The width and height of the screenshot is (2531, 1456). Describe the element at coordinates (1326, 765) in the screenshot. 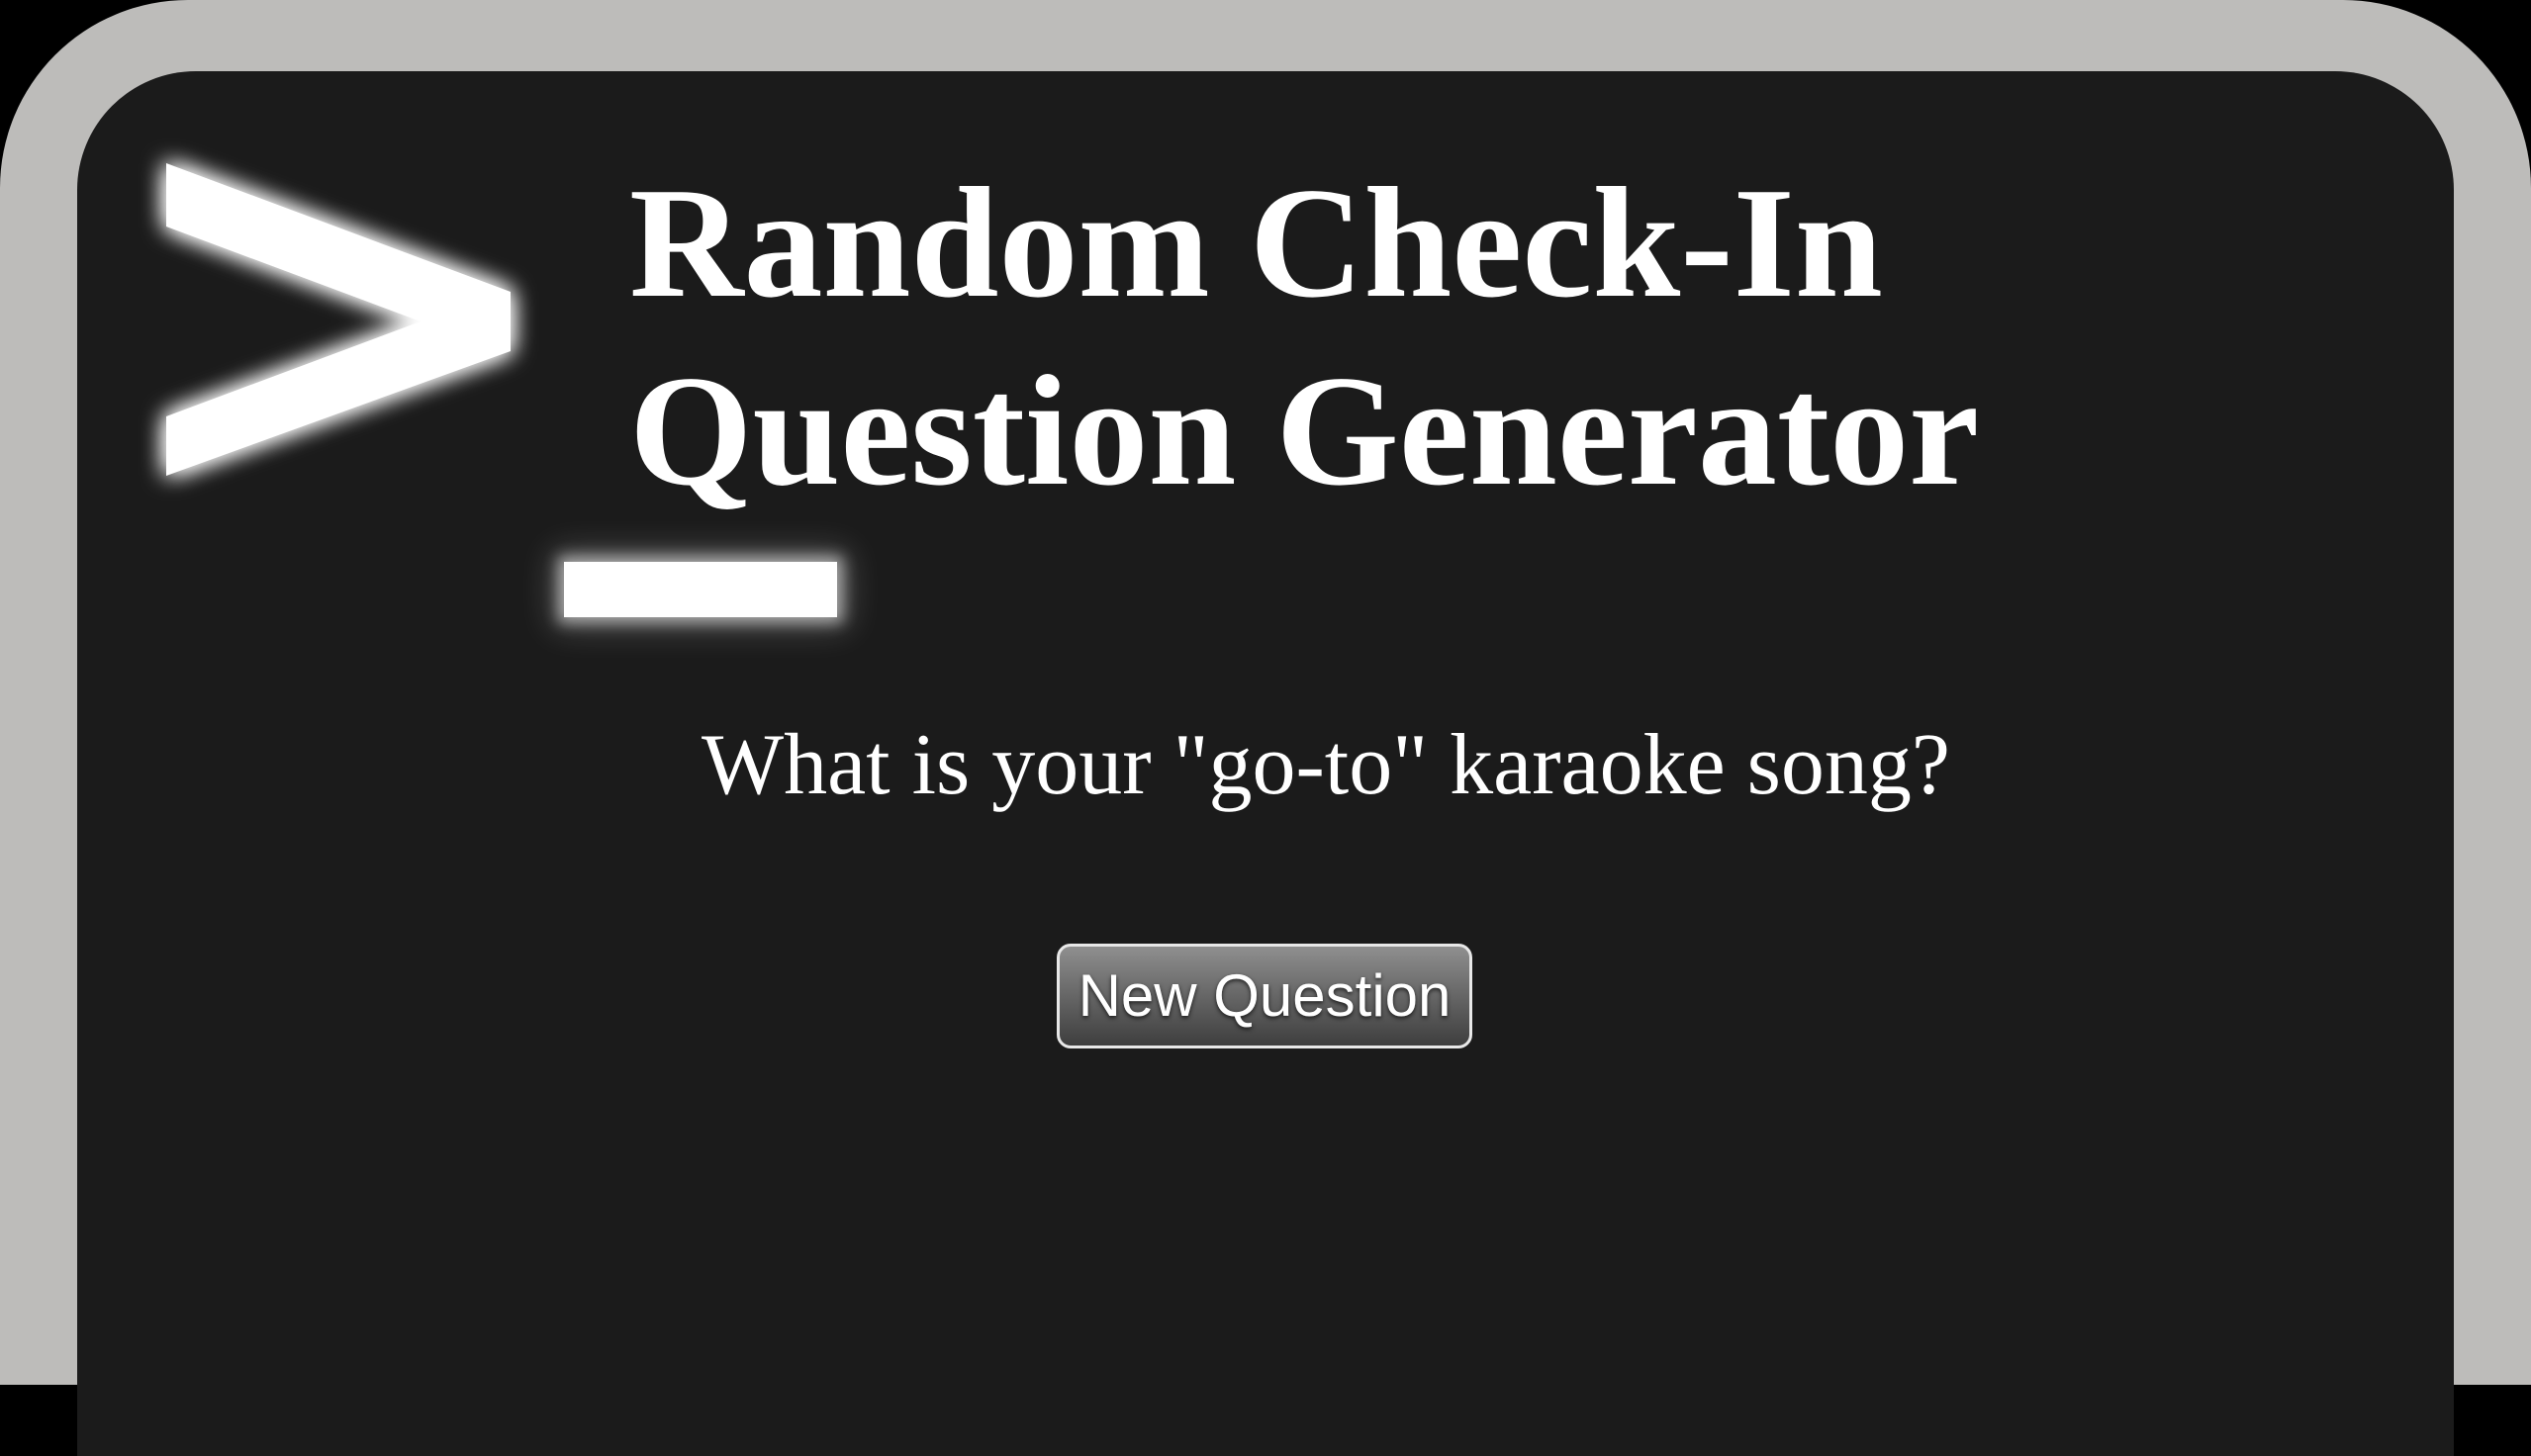

I see `question-text: What is your "go-to" karaoke song?` at that location.